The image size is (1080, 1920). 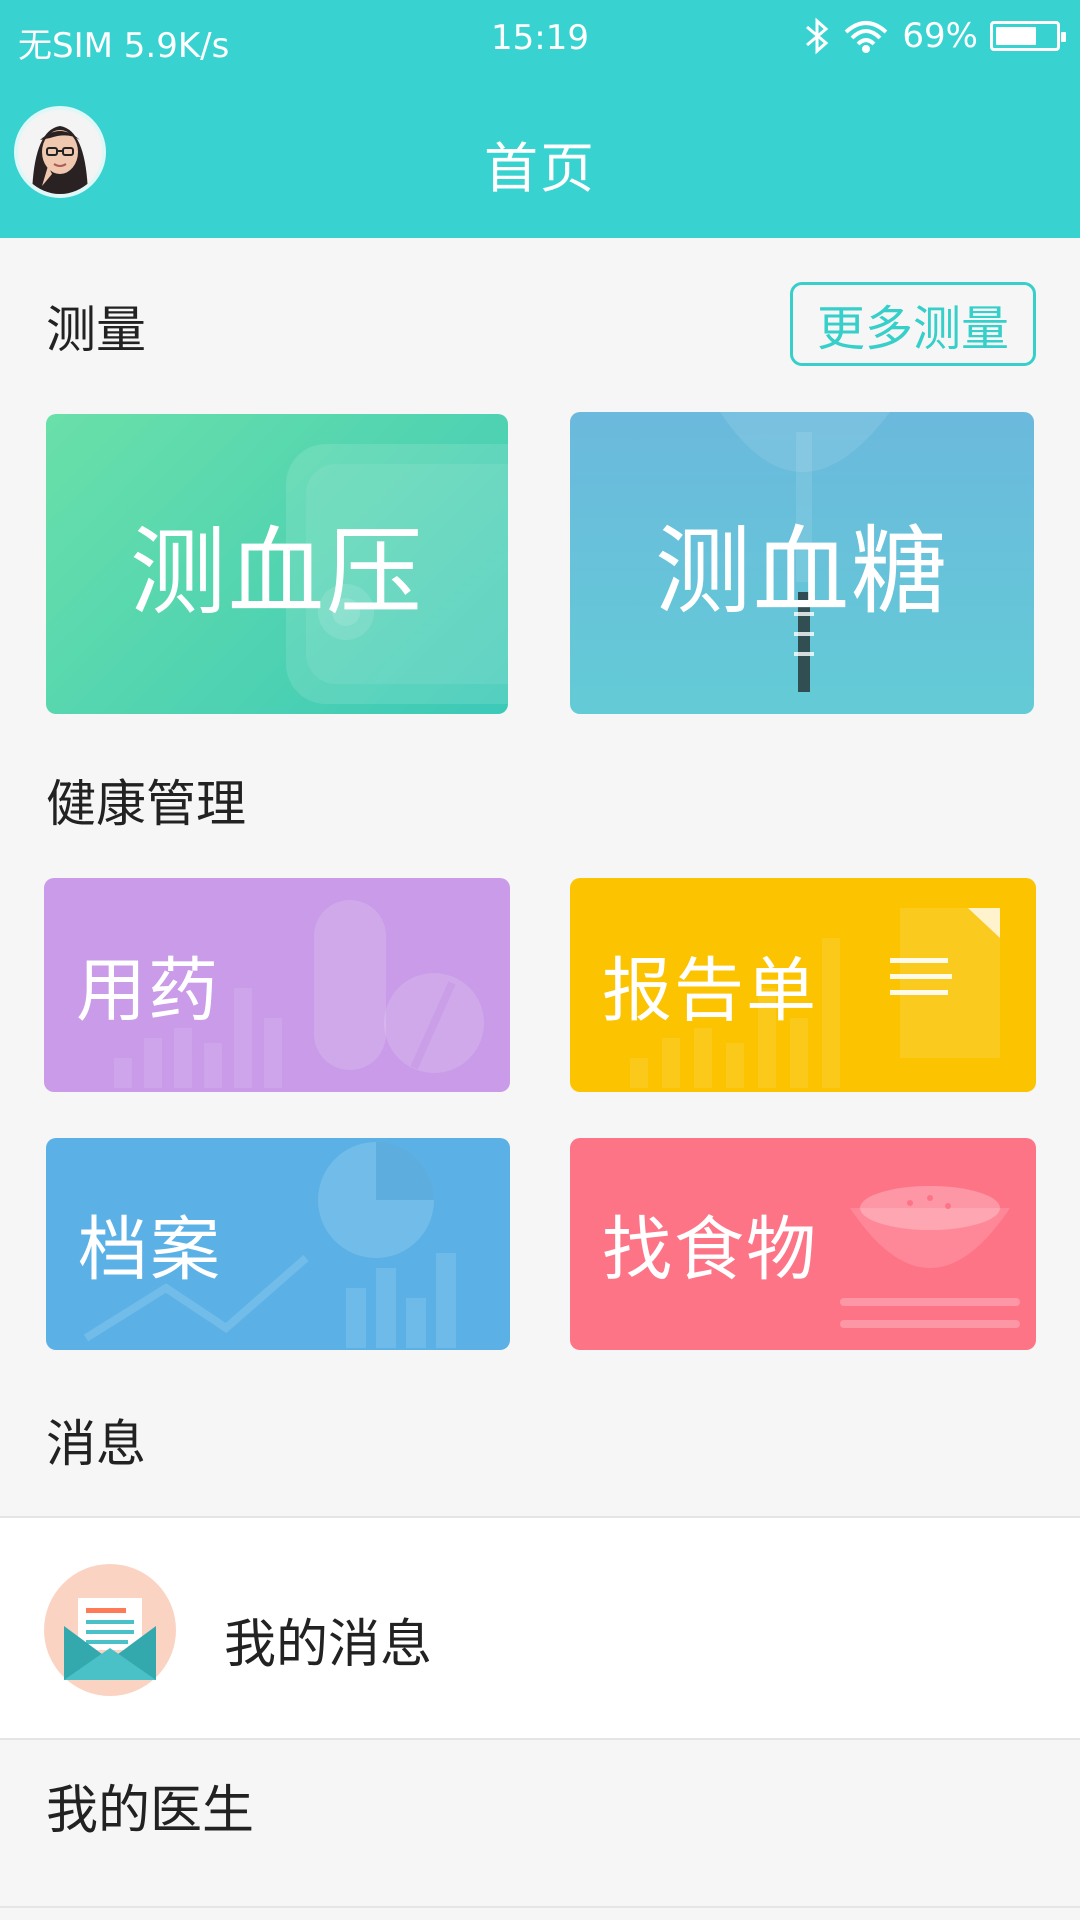 I want to click on health-section-title: 健康管理, so click(x=146, y=804).